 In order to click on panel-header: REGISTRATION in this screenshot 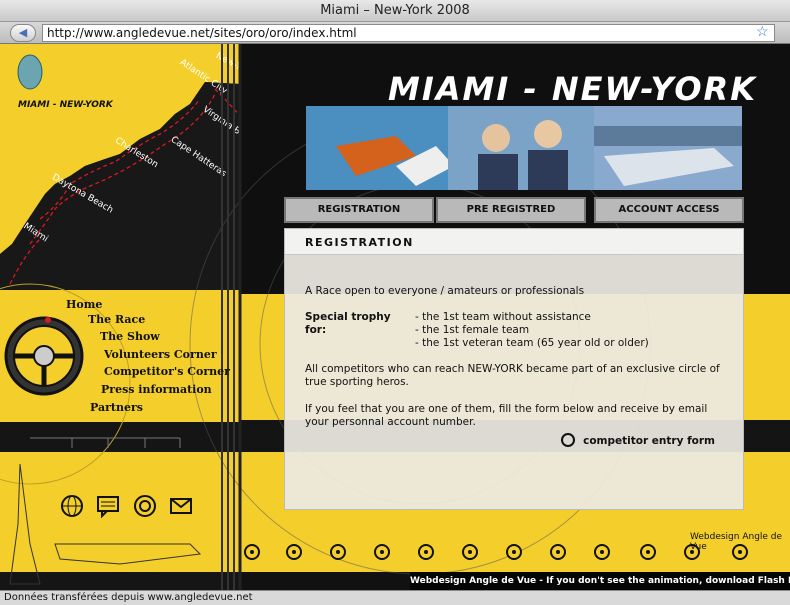, I will do `click(514, 242)`.